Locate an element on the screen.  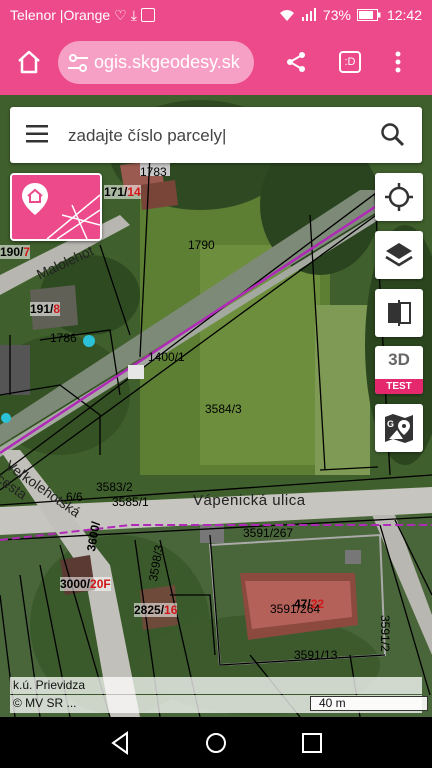
parcel-label-3591-267: 3591/267 is located at coordinates (268, 533).